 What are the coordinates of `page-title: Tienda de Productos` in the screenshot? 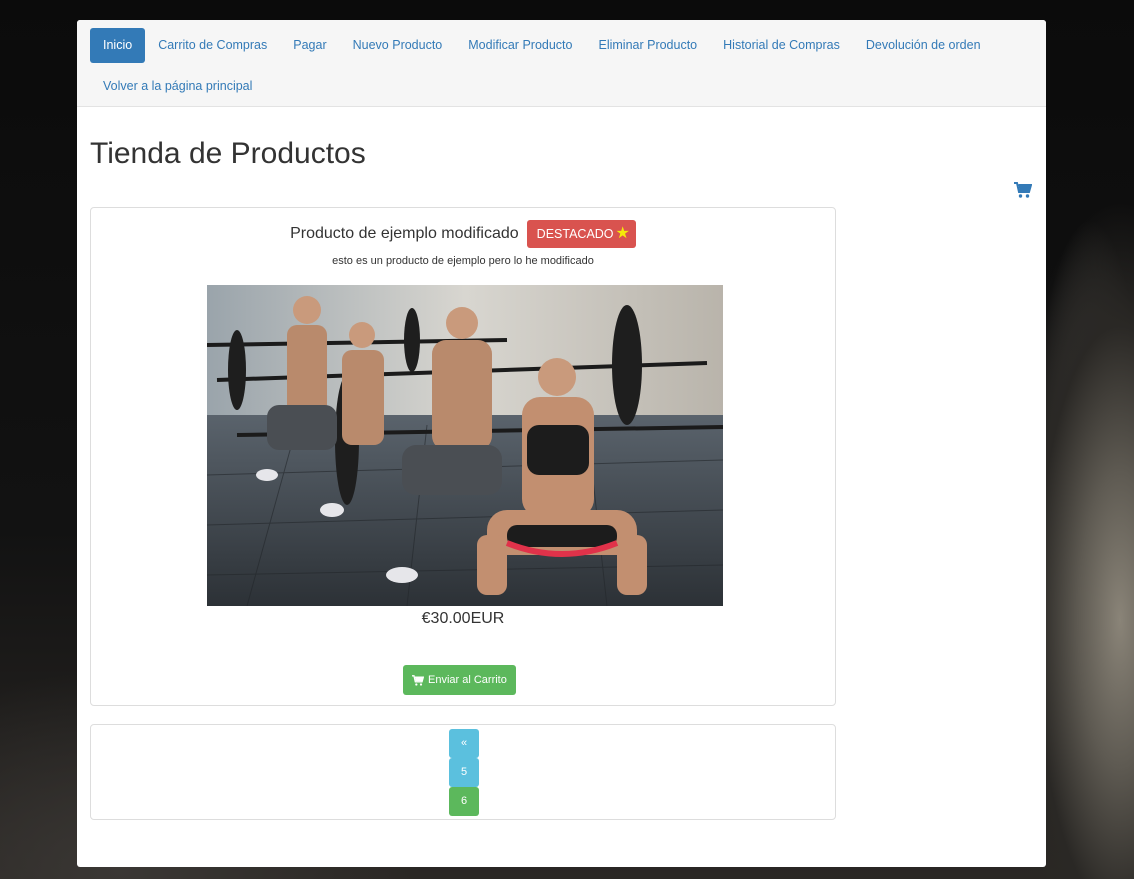 It's located at (228, 153).